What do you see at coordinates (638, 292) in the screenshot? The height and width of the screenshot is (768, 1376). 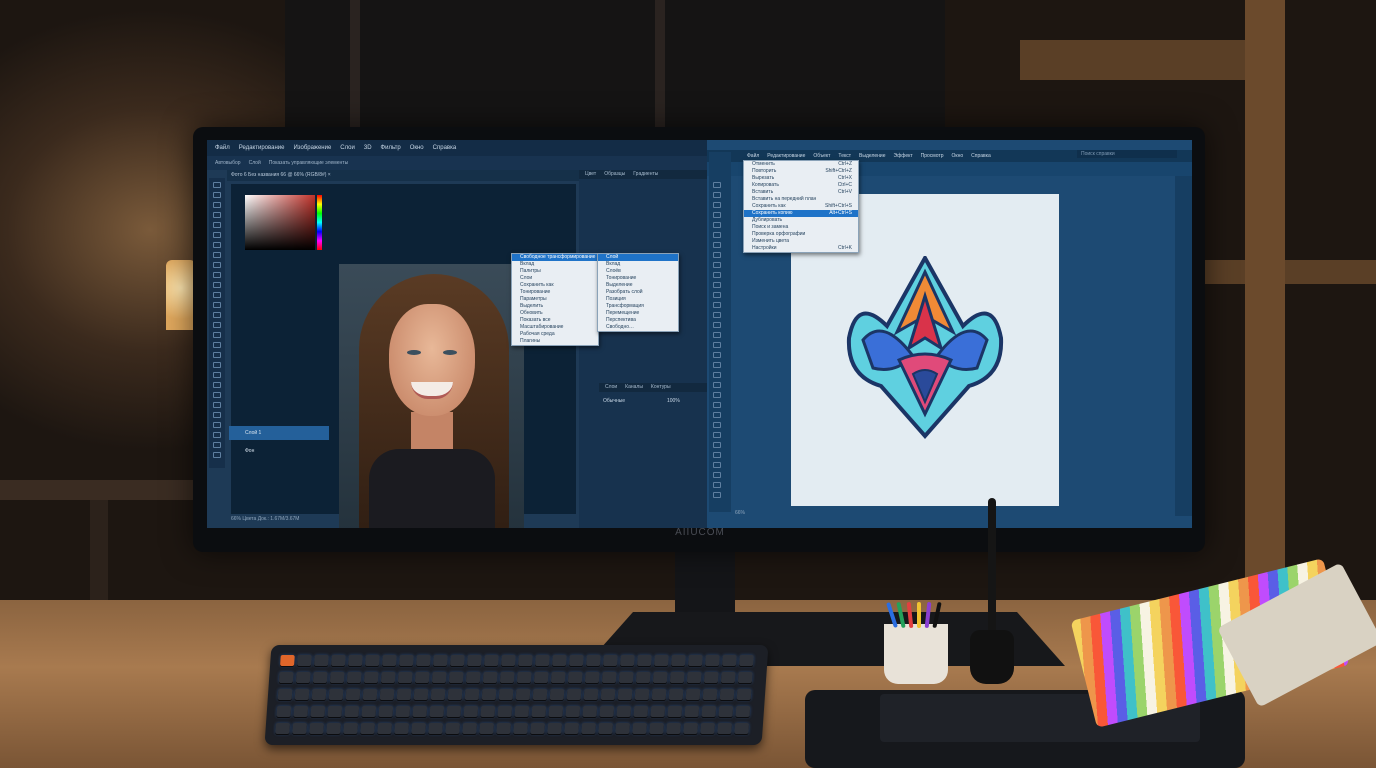 I see `menu-item: Разобрать слой` at bounding box center [638, 292].